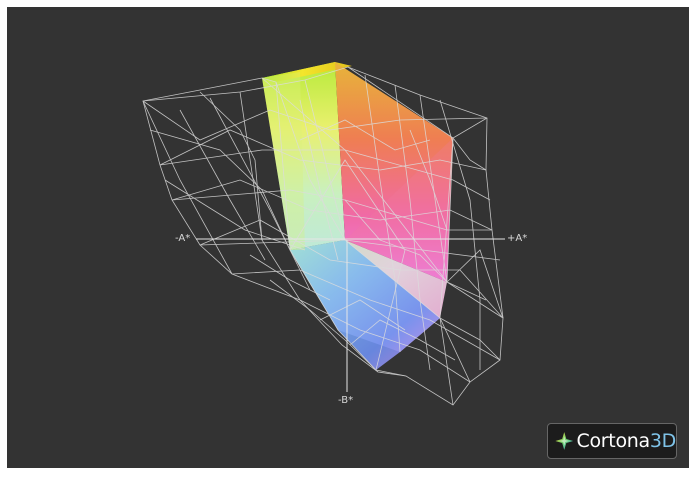 This screenshot has height=477, width=696. I want to click on cortona3d-logo: Cortona3D, so click(612, 441).